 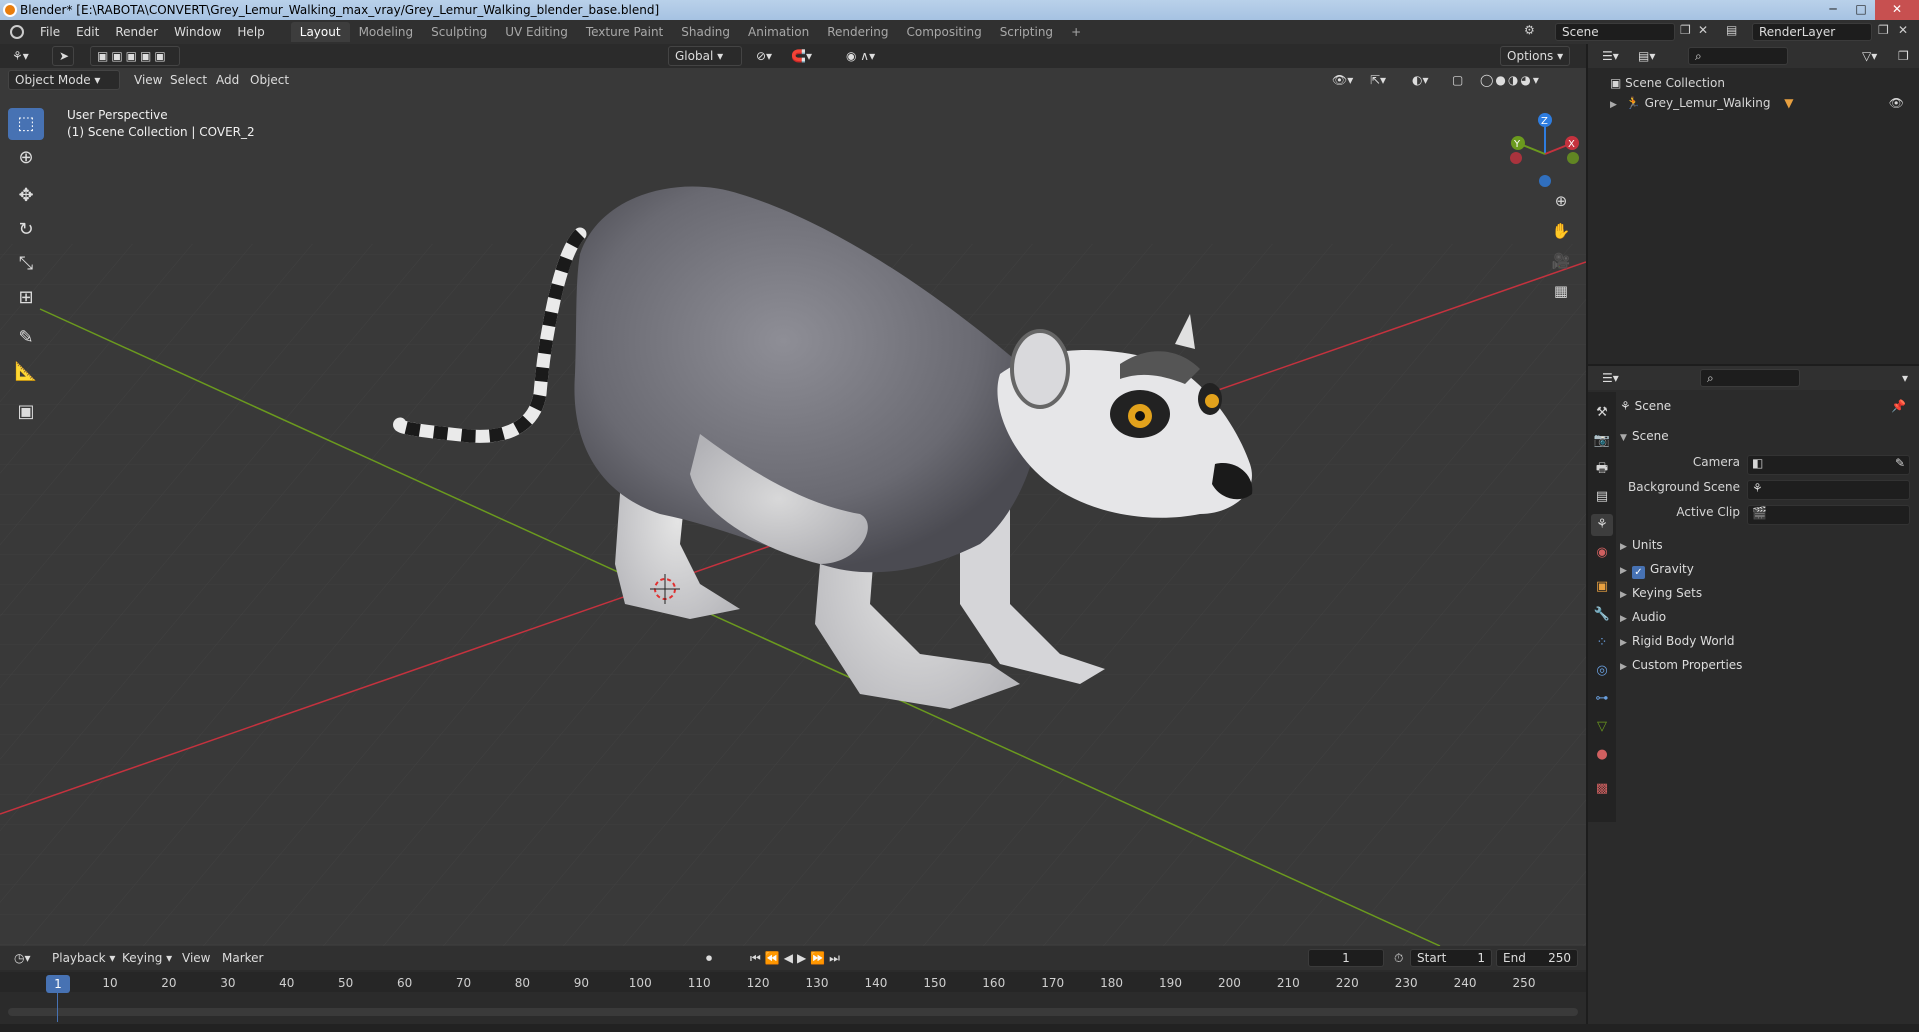 What do you see at coordinates (26, 412) in the screenshot?
I see `add-cube-tool-icon: ▣` at bounding box center [26, 412].